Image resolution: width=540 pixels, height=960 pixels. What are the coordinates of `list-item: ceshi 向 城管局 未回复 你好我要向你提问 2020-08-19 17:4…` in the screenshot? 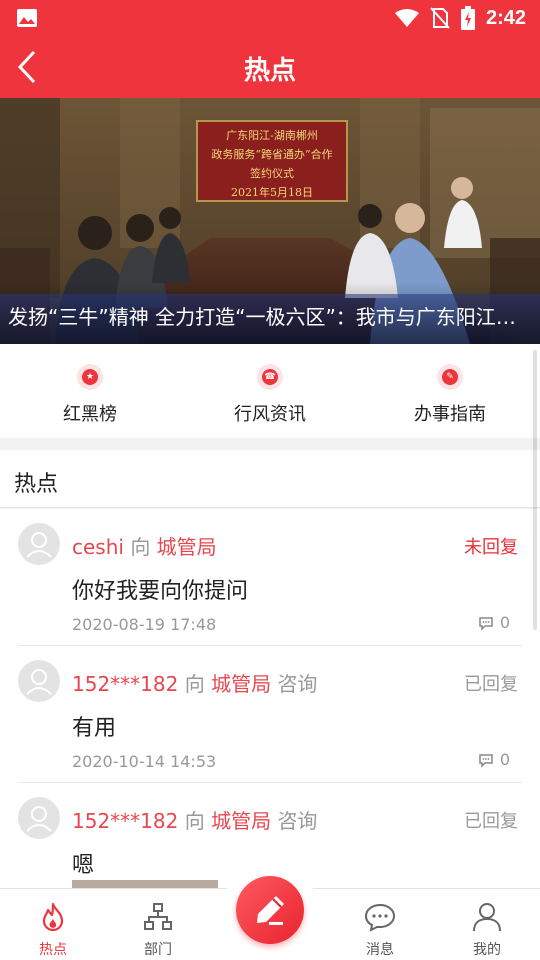 It's located at (270, 577).